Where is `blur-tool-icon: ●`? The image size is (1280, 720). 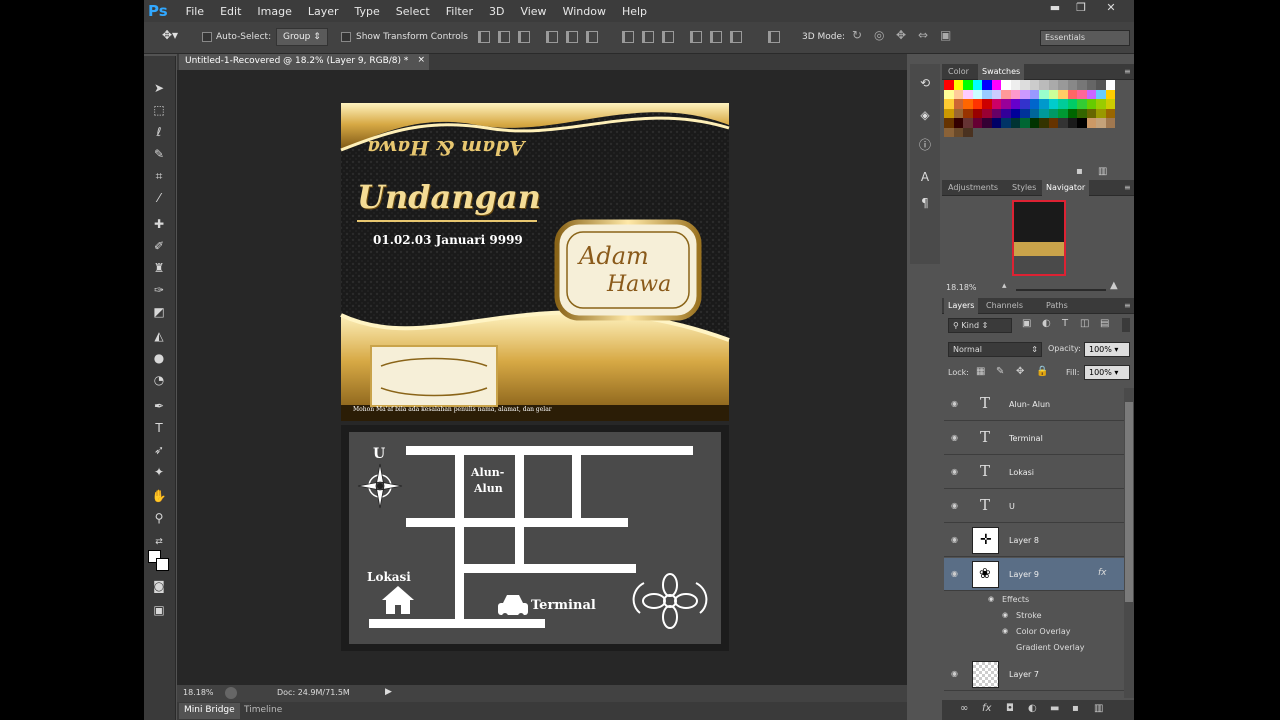
blur-tool-icon: ● is located at coordinates (159, 358).